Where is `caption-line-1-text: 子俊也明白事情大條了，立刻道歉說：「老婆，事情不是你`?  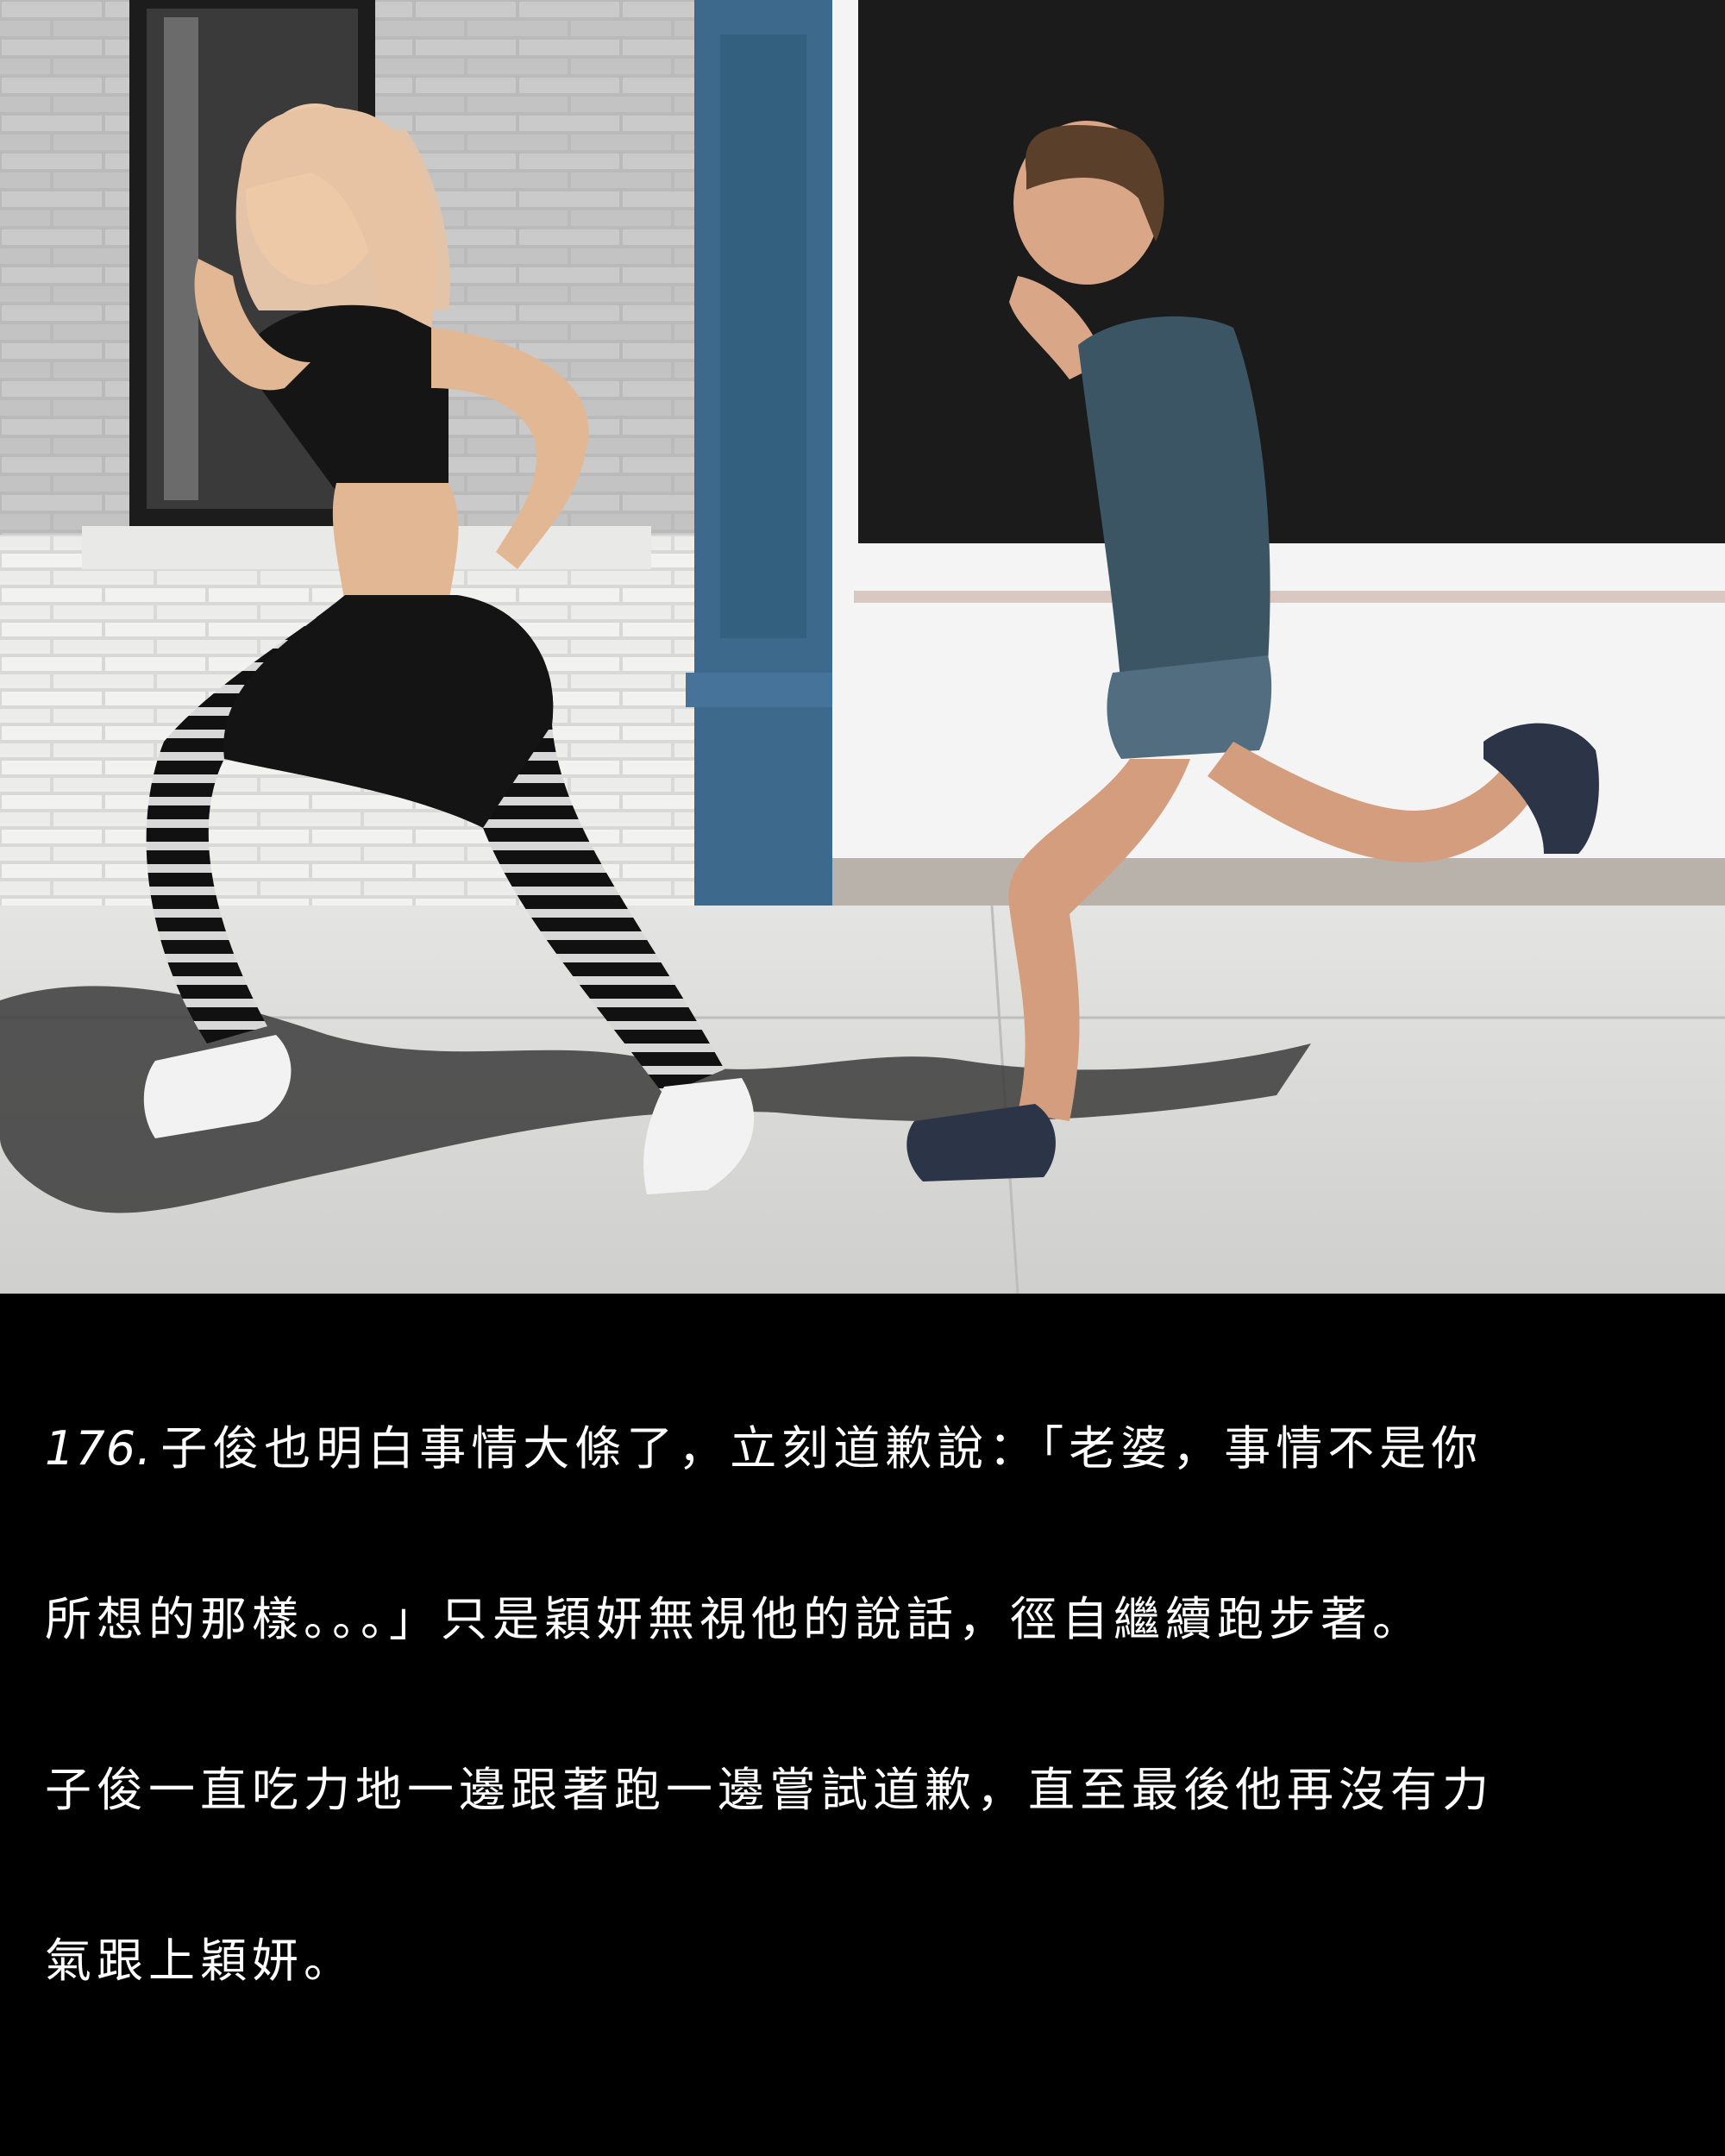
caption-line-1-text: 子俊也明白事情大條了，立刻道歉說：「老婆，事情不是你 is located at coordinates (822, 1448).